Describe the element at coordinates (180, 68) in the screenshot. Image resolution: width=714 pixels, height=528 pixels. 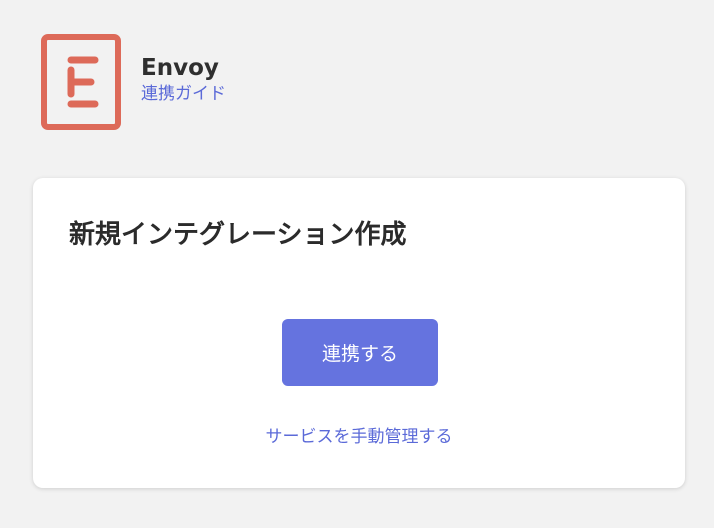
I see `app-name: Envoy` at that location.